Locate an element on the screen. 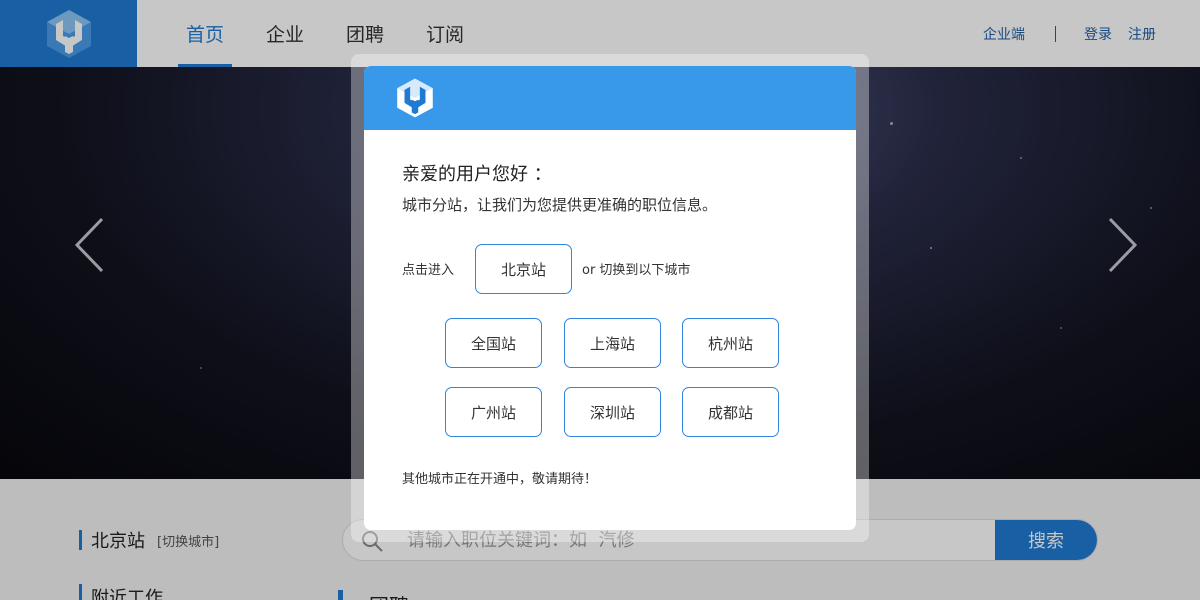 The height and width of the screenshot is (600, 1200). city-button-shenzhen: 深圳站 is located at coordinates (612, 412).